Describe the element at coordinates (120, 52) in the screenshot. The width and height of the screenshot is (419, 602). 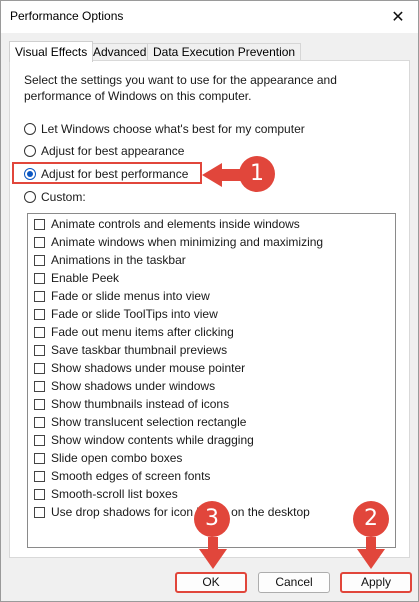
I see `tab-advanced: Advanced` at that location.